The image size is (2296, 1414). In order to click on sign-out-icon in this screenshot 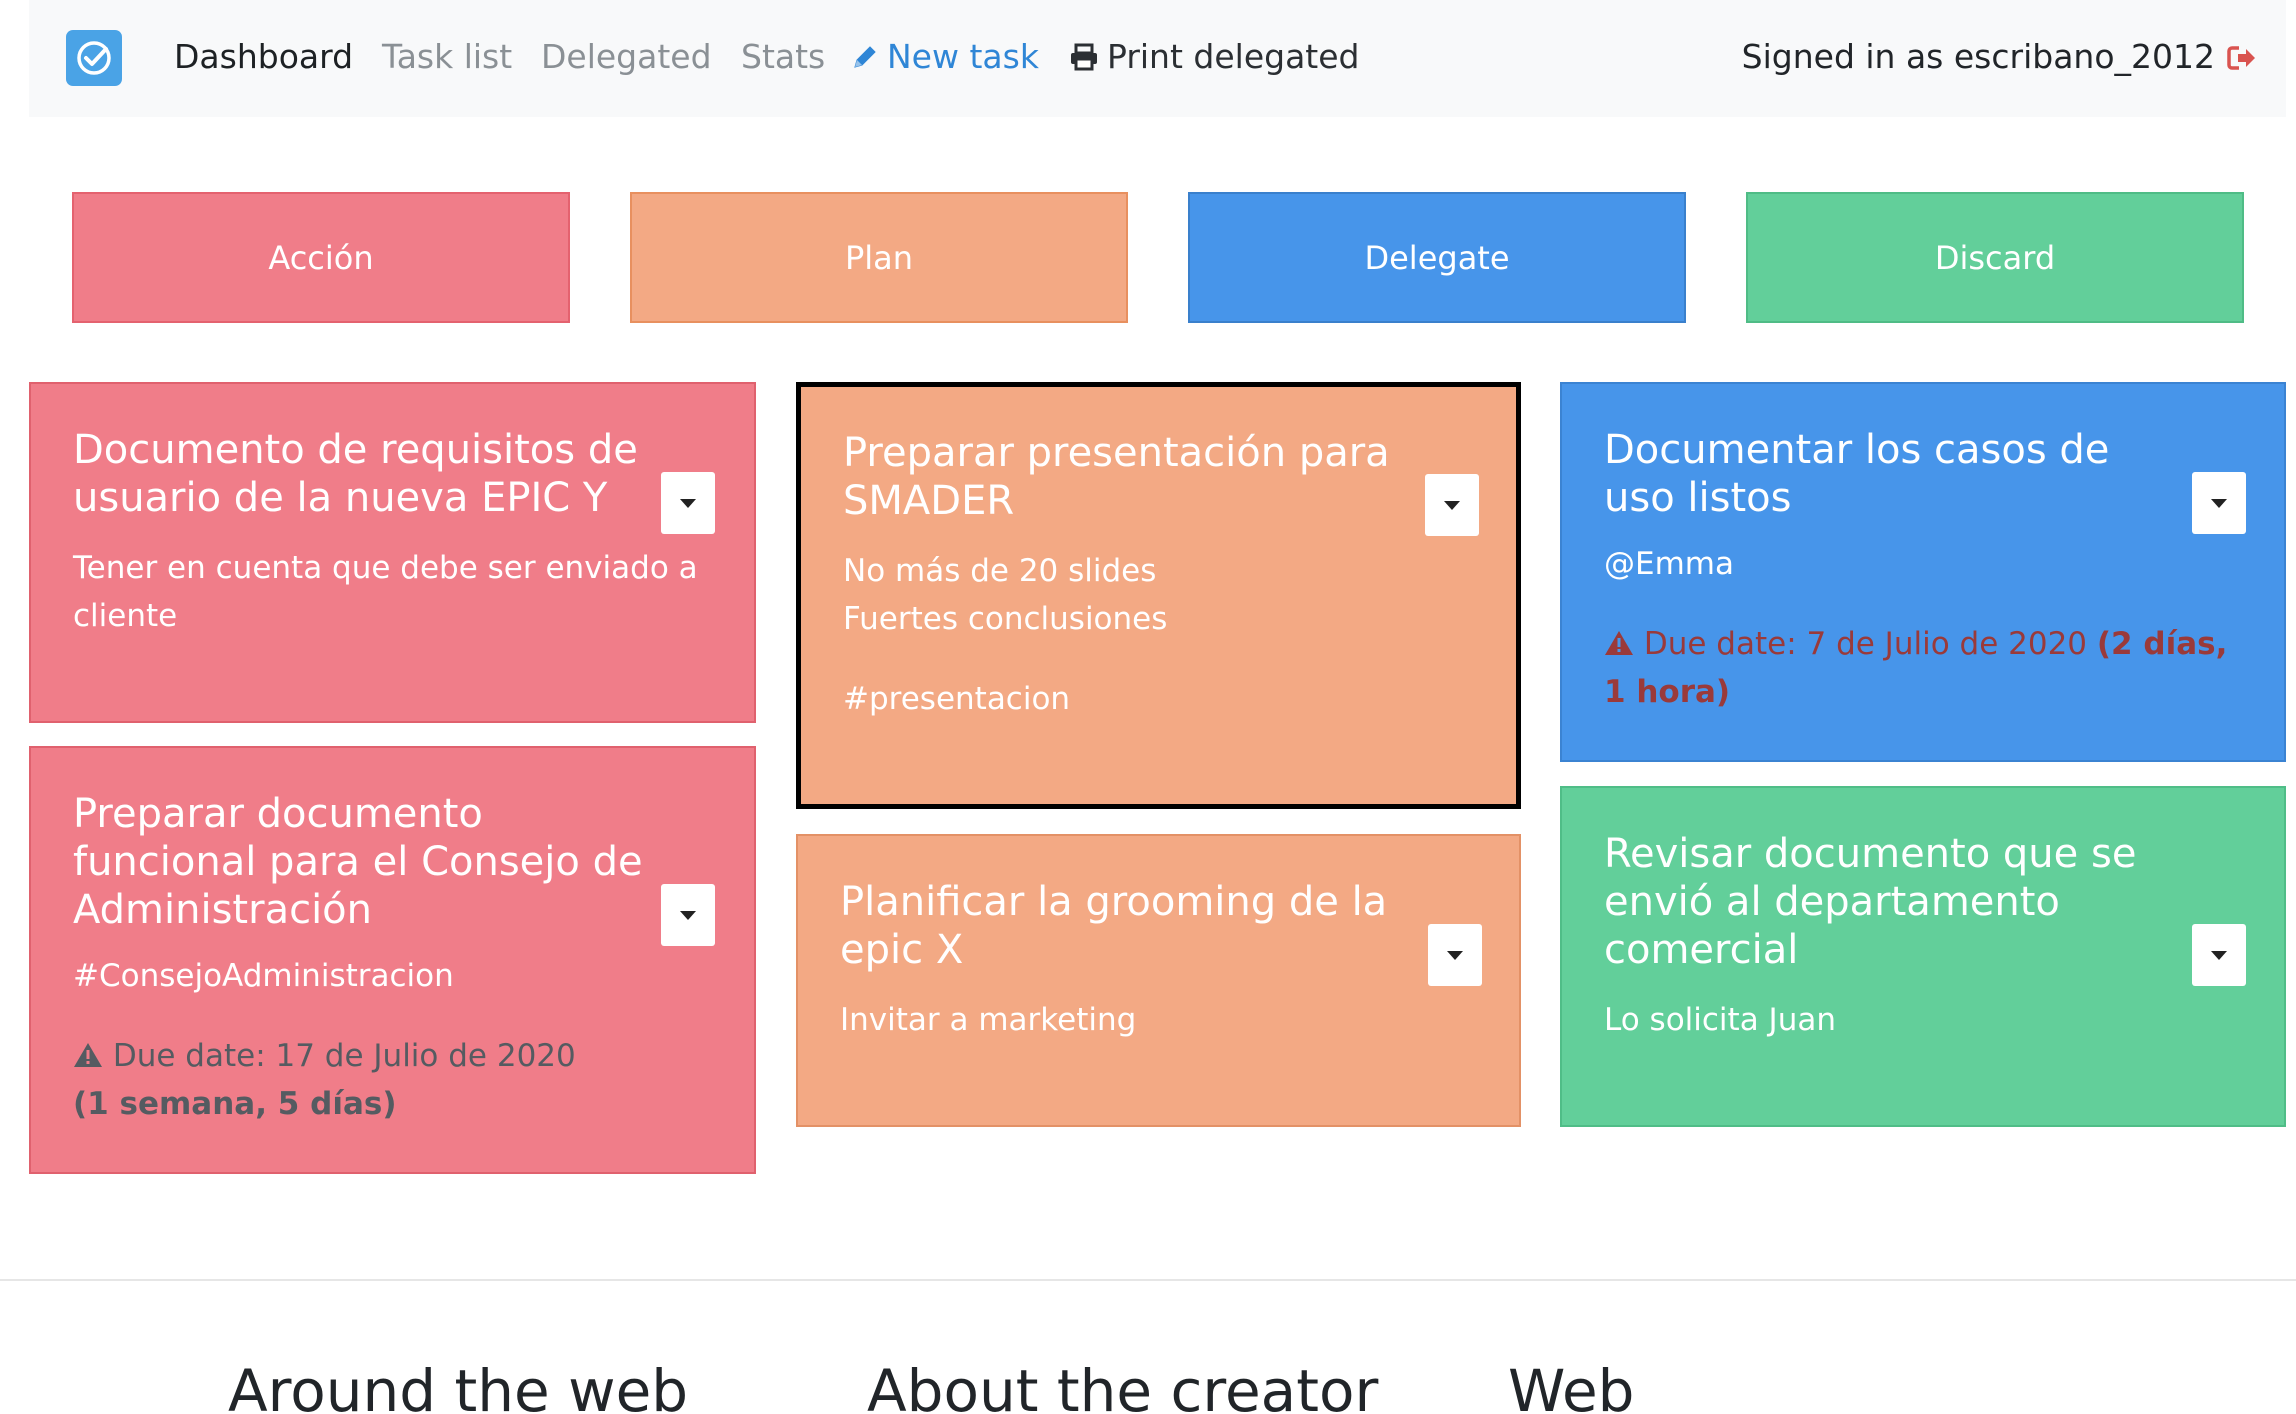, I will do `click(2242, 58)`.